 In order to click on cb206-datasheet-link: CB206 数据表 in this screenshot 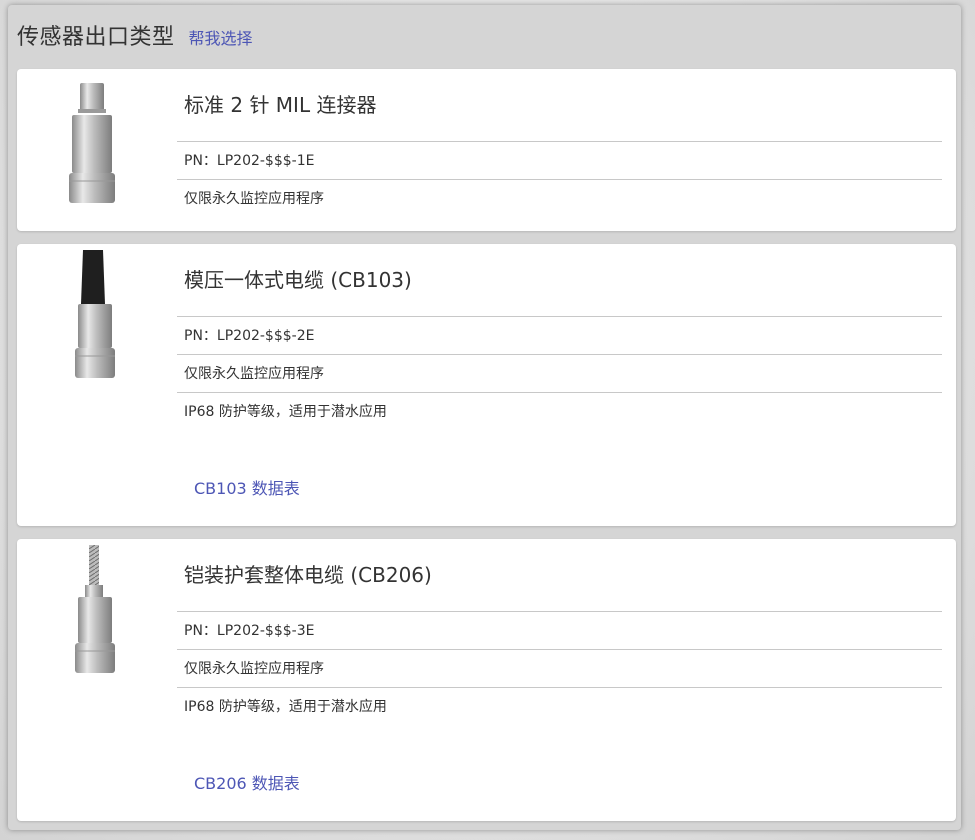, I will do `click(247, 782)`.